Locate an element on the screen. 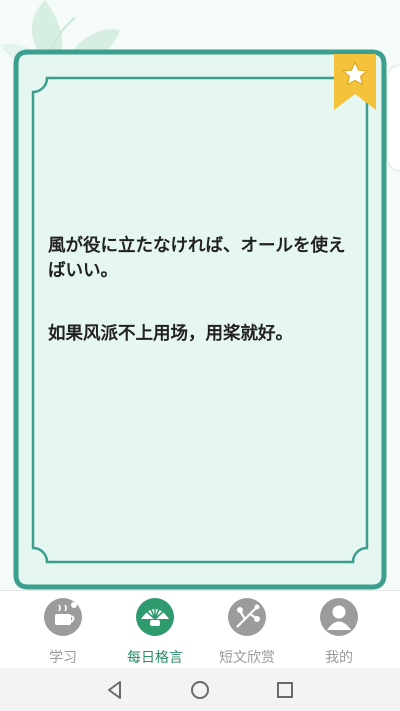 The image size is (400, 711). person-icon is located at coordinates (339, 617).